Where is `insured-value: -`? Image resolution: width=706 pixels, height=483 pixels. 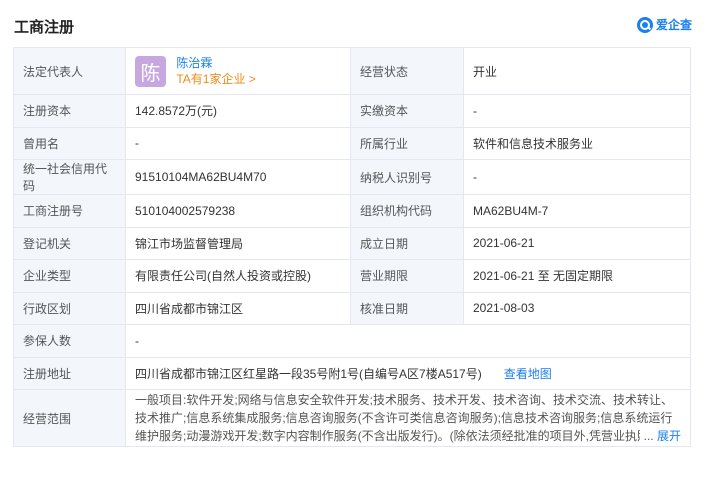
insured-value: - is located at coordinates (408, 341).